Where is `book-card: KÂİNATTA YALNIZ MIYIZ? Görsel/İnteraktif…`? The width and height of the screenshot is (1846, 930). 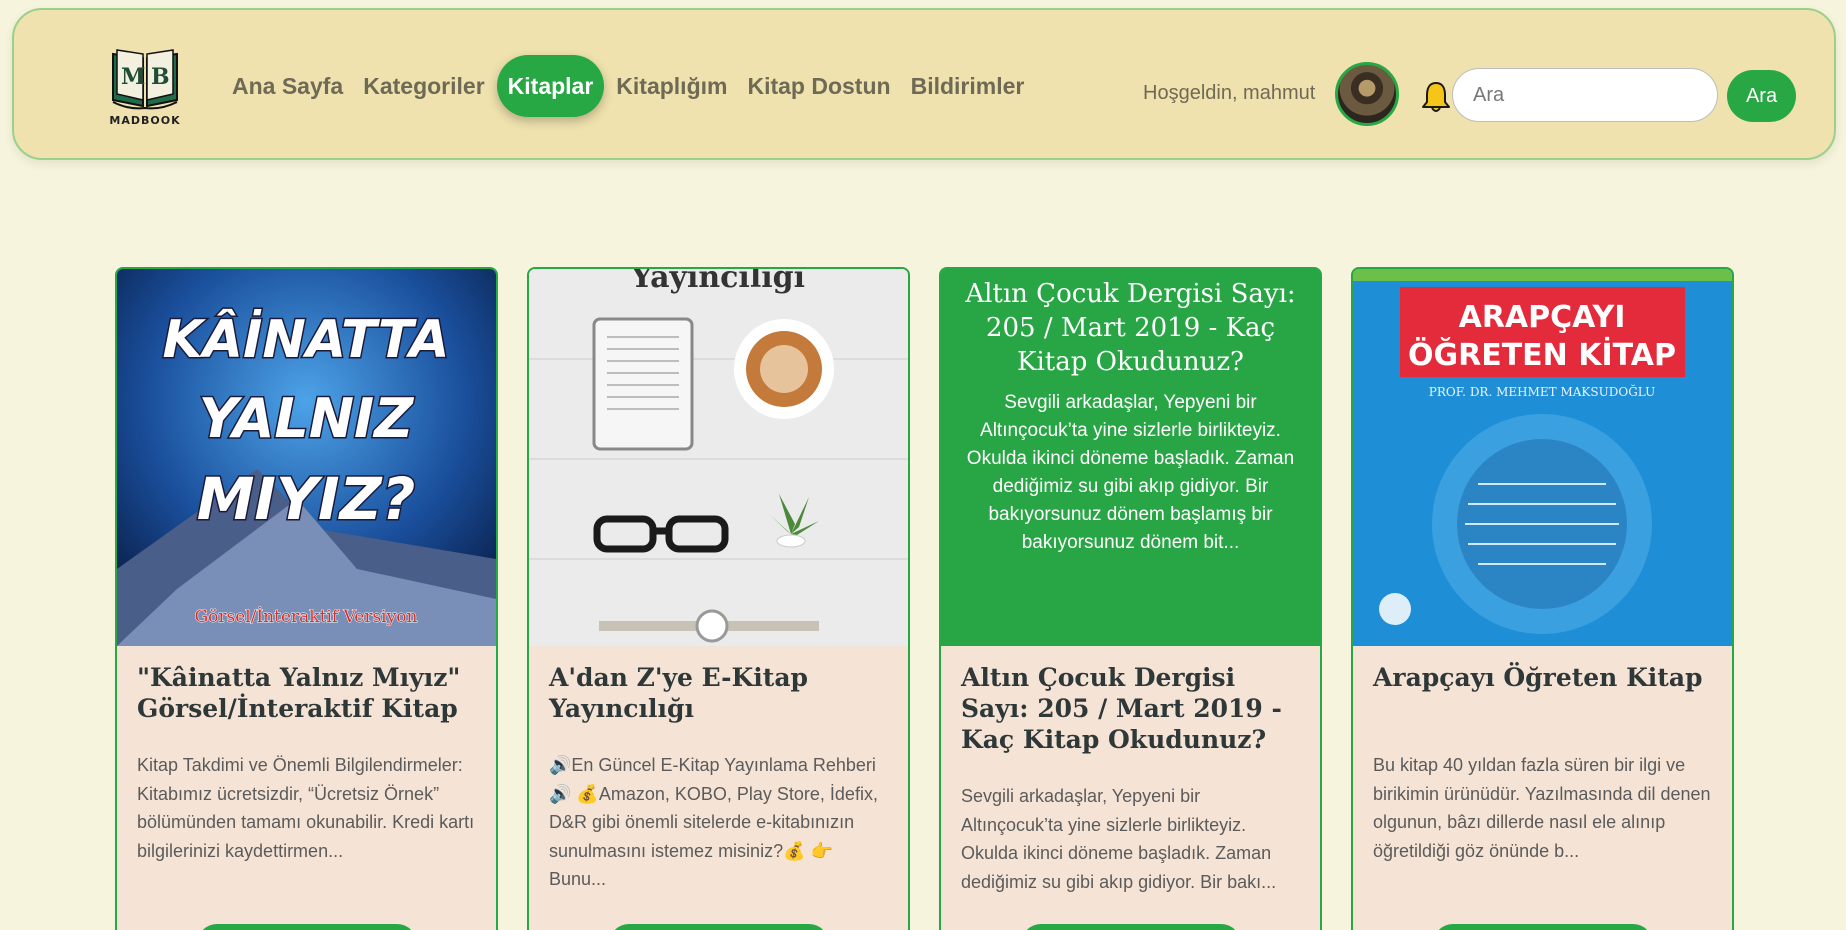 book-card: KÂİNATTA YALNIZ MIYIZ? Görsel/İnteraktif… is located at coordinates (306, 598).